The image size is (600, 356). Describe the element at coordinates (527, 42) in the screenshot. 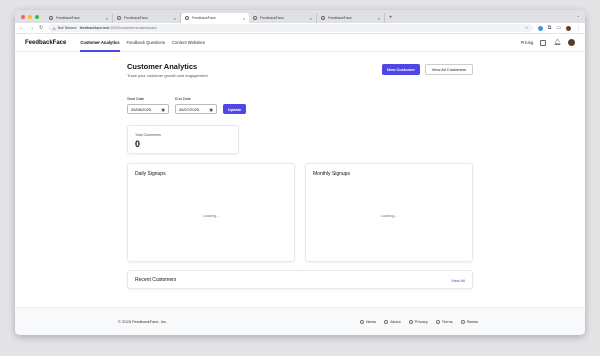

I see `pricing-link: Pricing` at that location.